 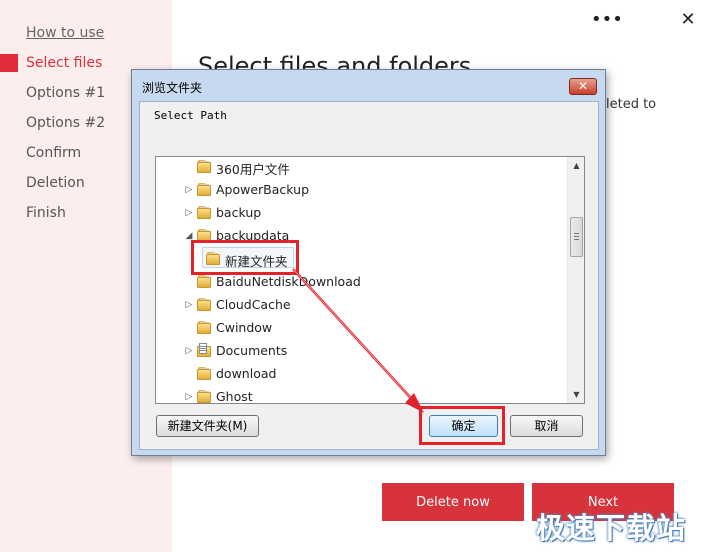 I want to click on more-menu-icon: •••, so click(x=607, y=20).